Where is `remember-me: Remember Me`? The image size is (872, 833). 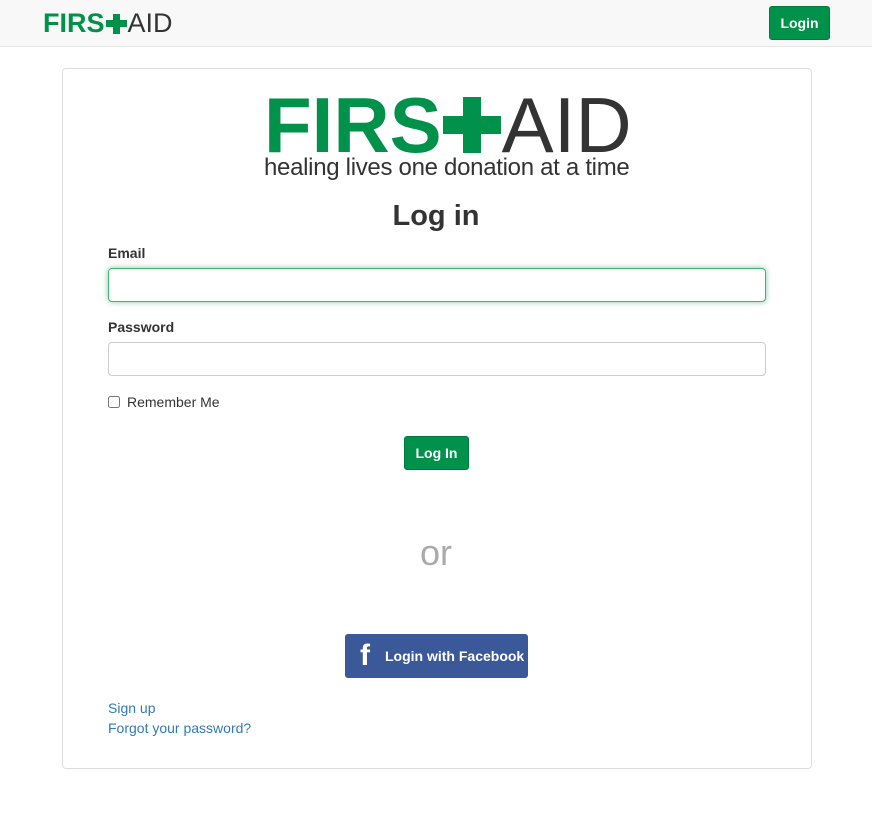 remember-me: Remember Me is located at coordinates (164, 402).